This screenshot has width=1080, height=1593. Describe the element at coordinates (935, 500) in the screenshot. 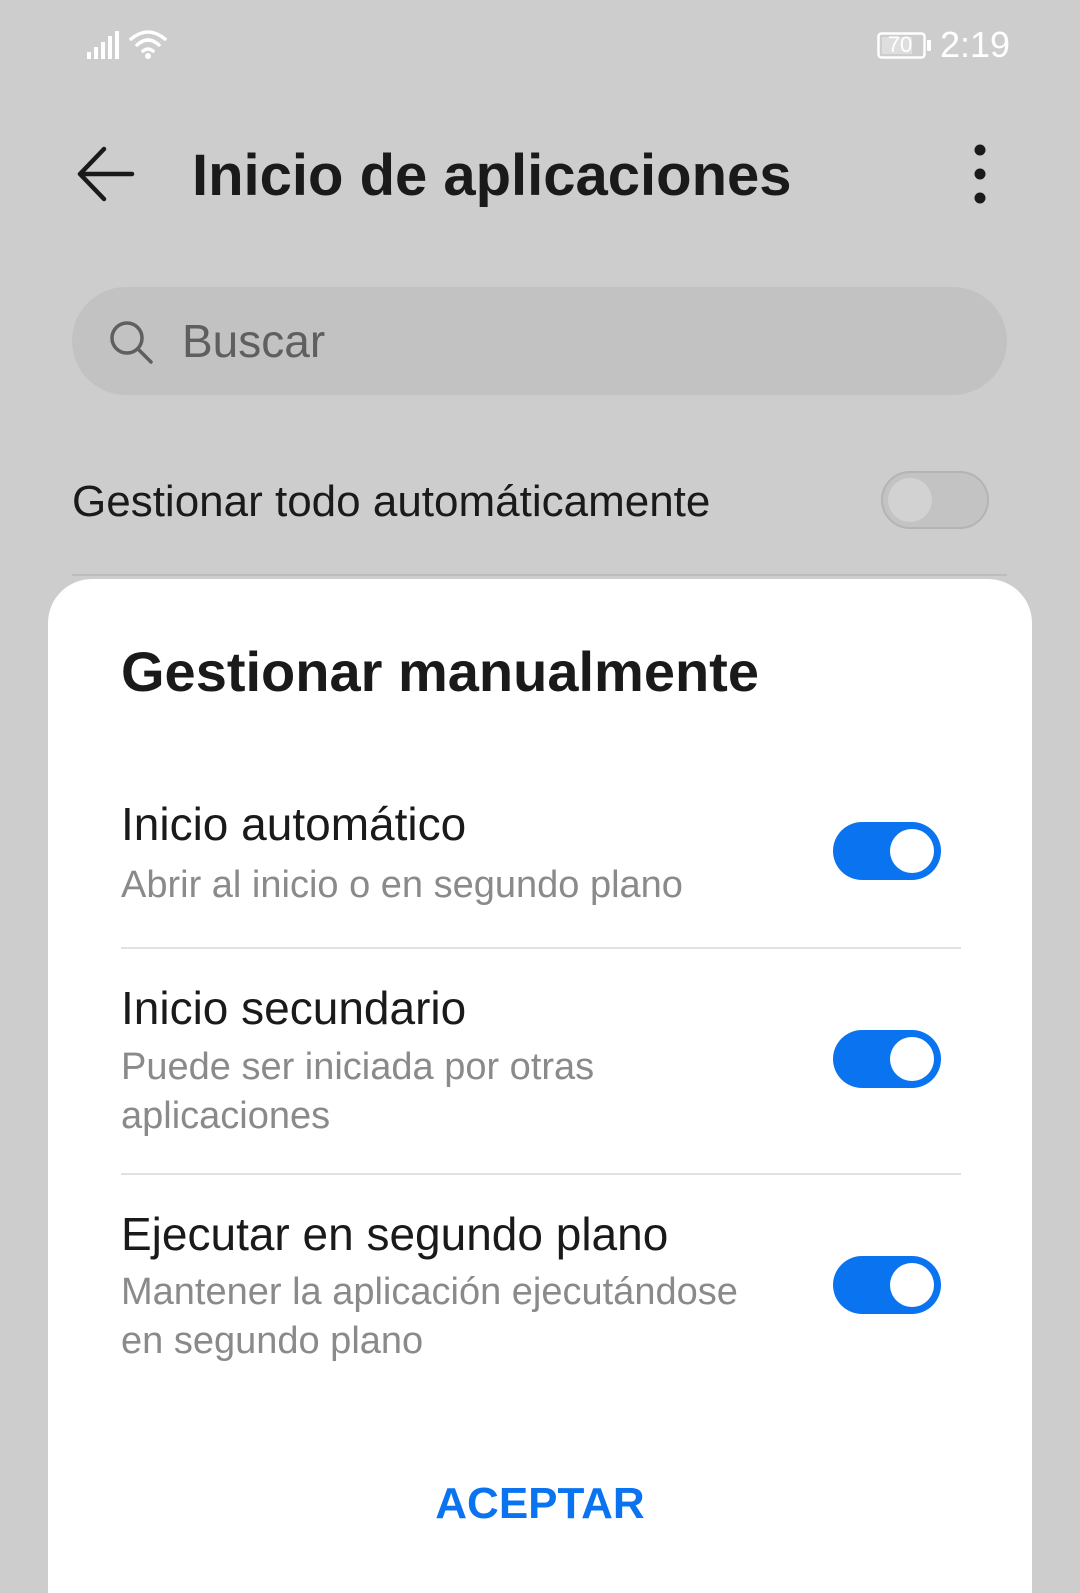

I see `auto-manage-toggle` at that location.